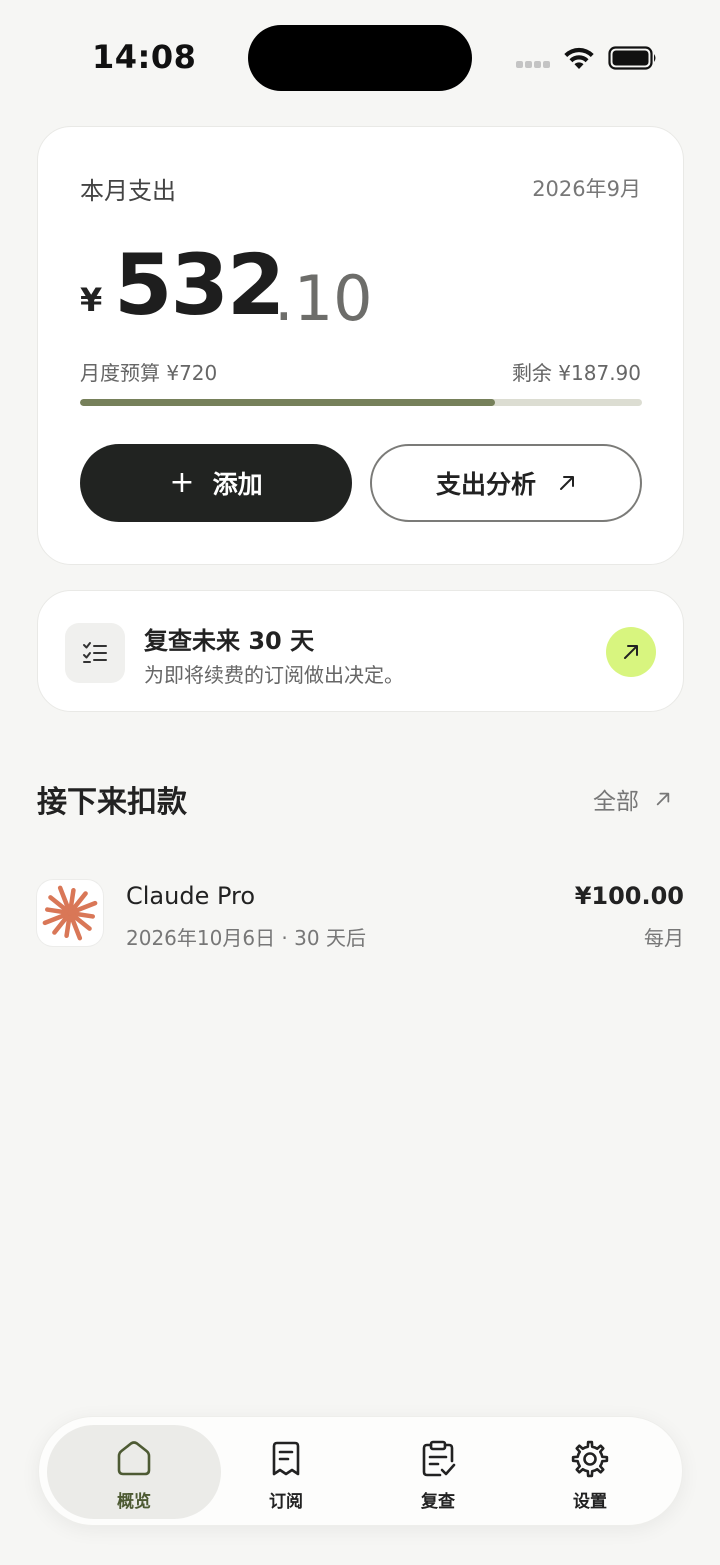 The height and width of the screenshot is (1565, 720). What do you see at coordinates (286, 1502) in the screenshot?
I see `tab-label: 订阅` at bounding box center [286, 1502].